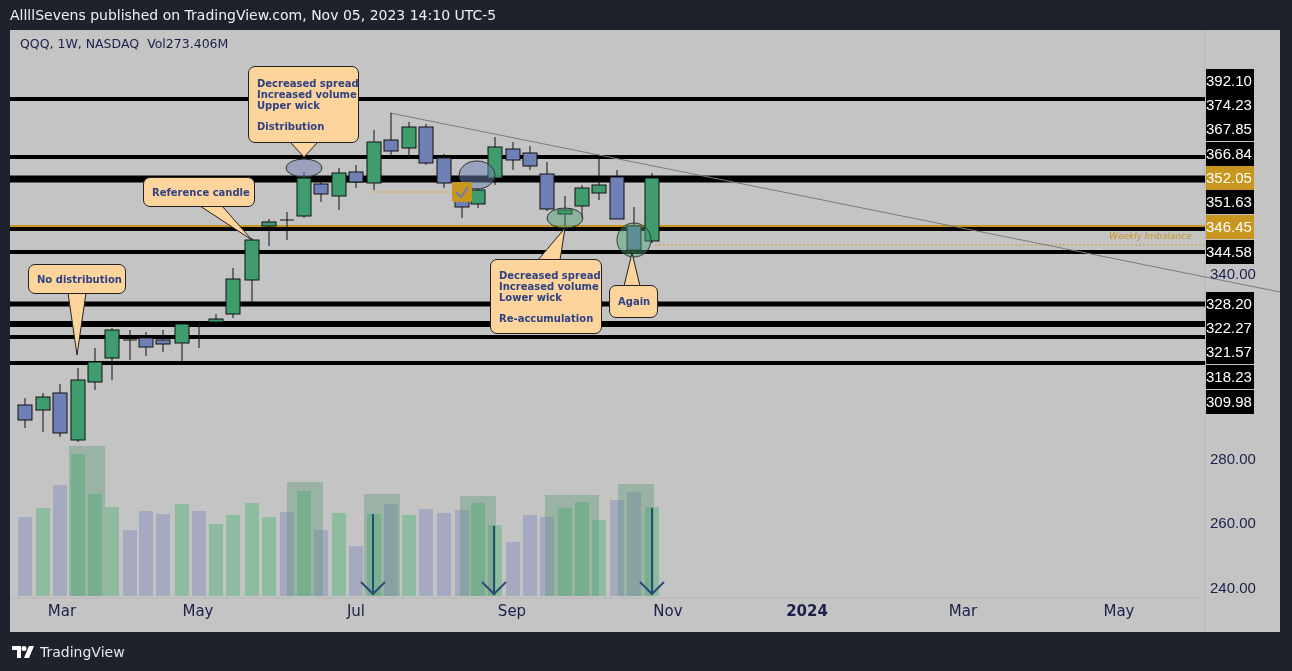  Describe the element at coordinates (1233, 273) in the screenshot. I see `price-tick: 340.00` at that location.